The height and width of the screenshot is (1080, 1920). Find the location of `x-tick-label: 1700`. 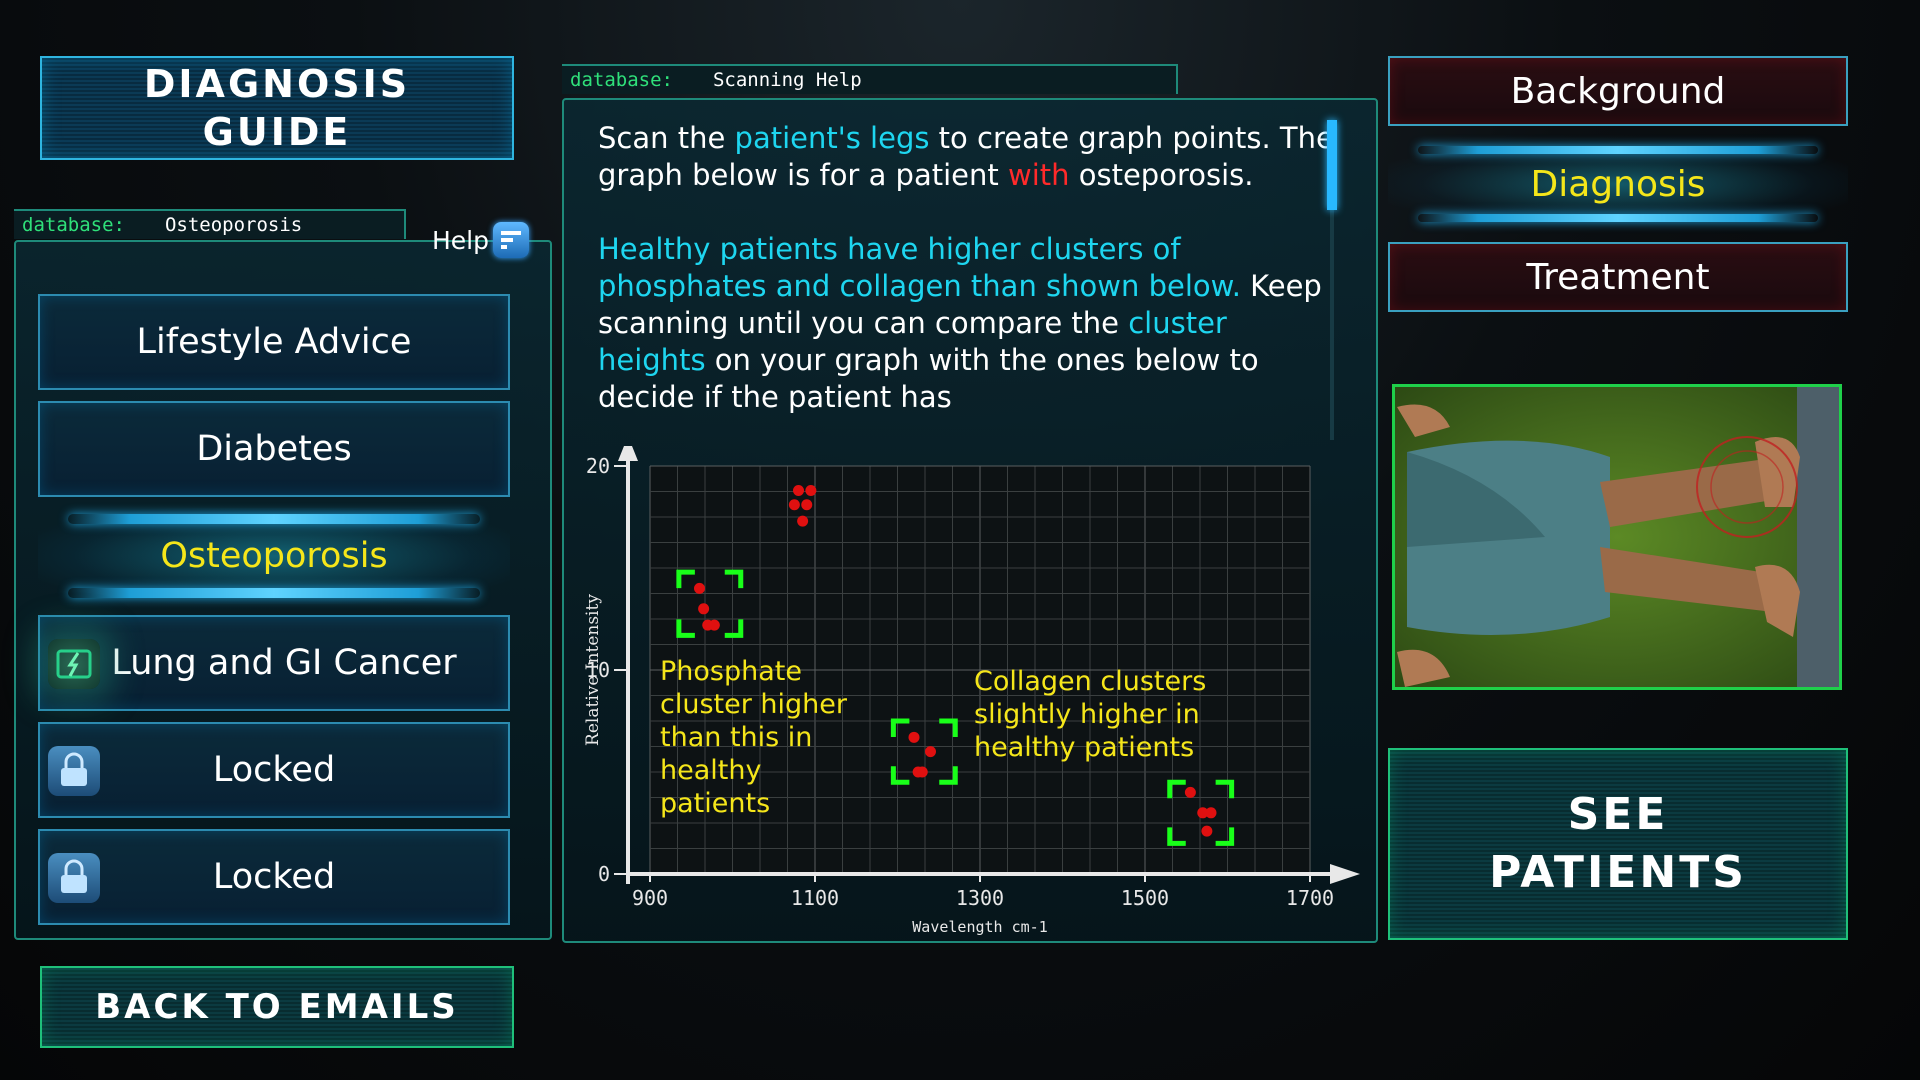

x-tick-label: 1700 is located at coordinates (1310, 898).